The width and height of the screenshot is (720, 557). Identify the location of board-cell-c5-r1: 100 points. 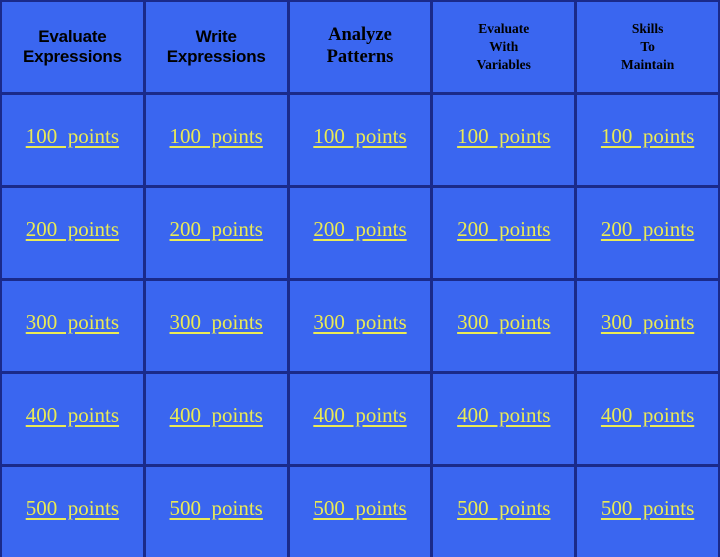
(647, 140).